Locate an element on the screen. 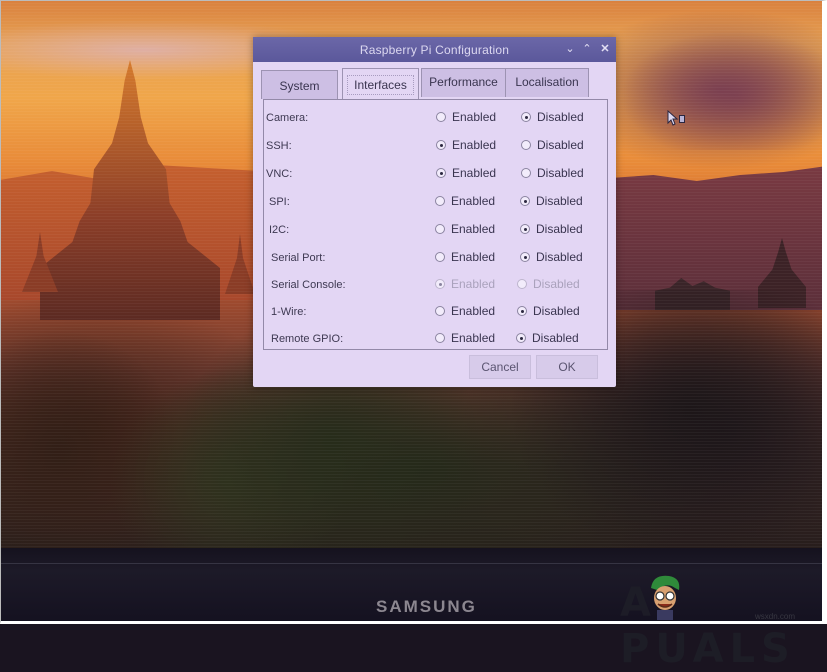 This screenshot has width=827, height=672. interface-label: SPI: is located at coordinates (279, 202).